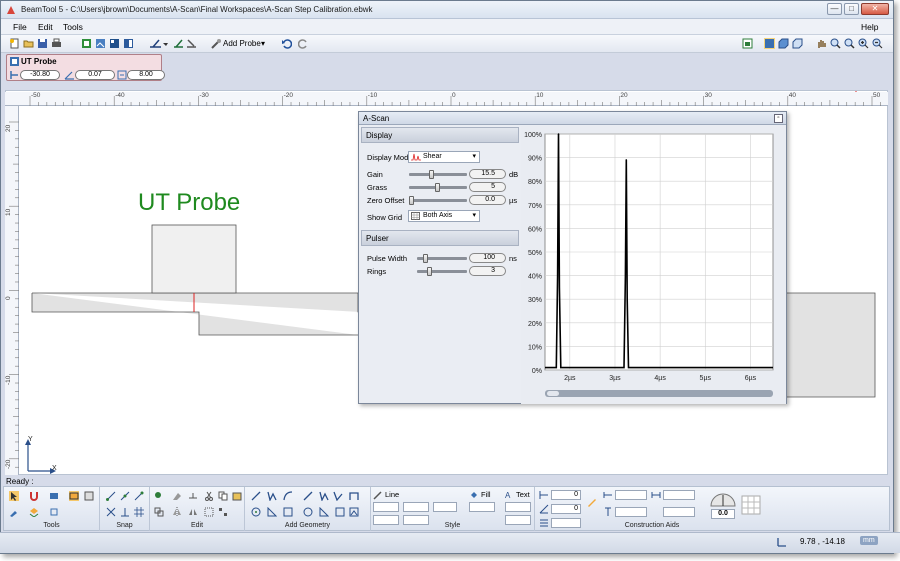 This screenshot has width=900, height=561. What do you see at coordinates (544, 495) in the screenshot?
I see `horizontal-guide-icon` at bounding box center [544, 495].